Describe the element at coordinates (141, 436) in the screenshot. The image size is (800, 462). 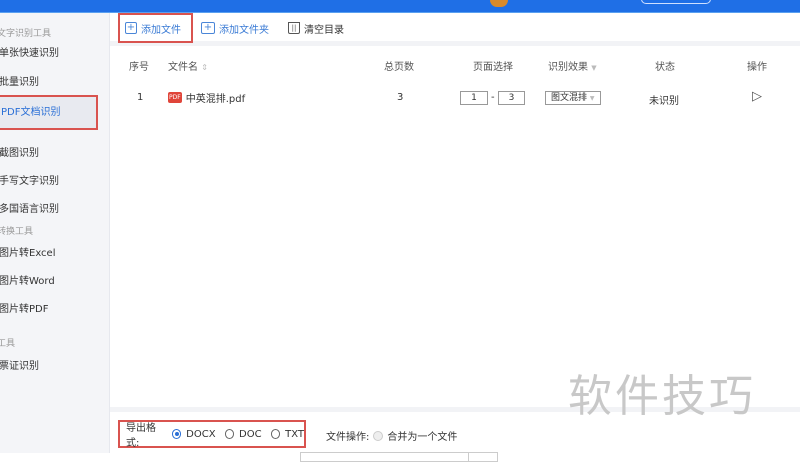
I see `export-format-label: 导出格式:` at that location.